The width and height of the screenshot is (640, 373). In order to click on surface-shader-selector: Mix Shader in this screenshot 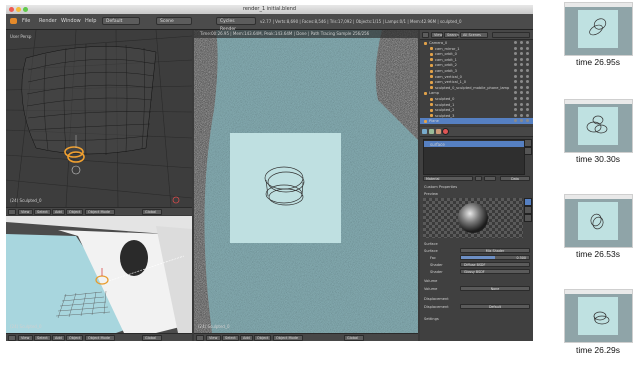, I will do `click(495, 250)`.